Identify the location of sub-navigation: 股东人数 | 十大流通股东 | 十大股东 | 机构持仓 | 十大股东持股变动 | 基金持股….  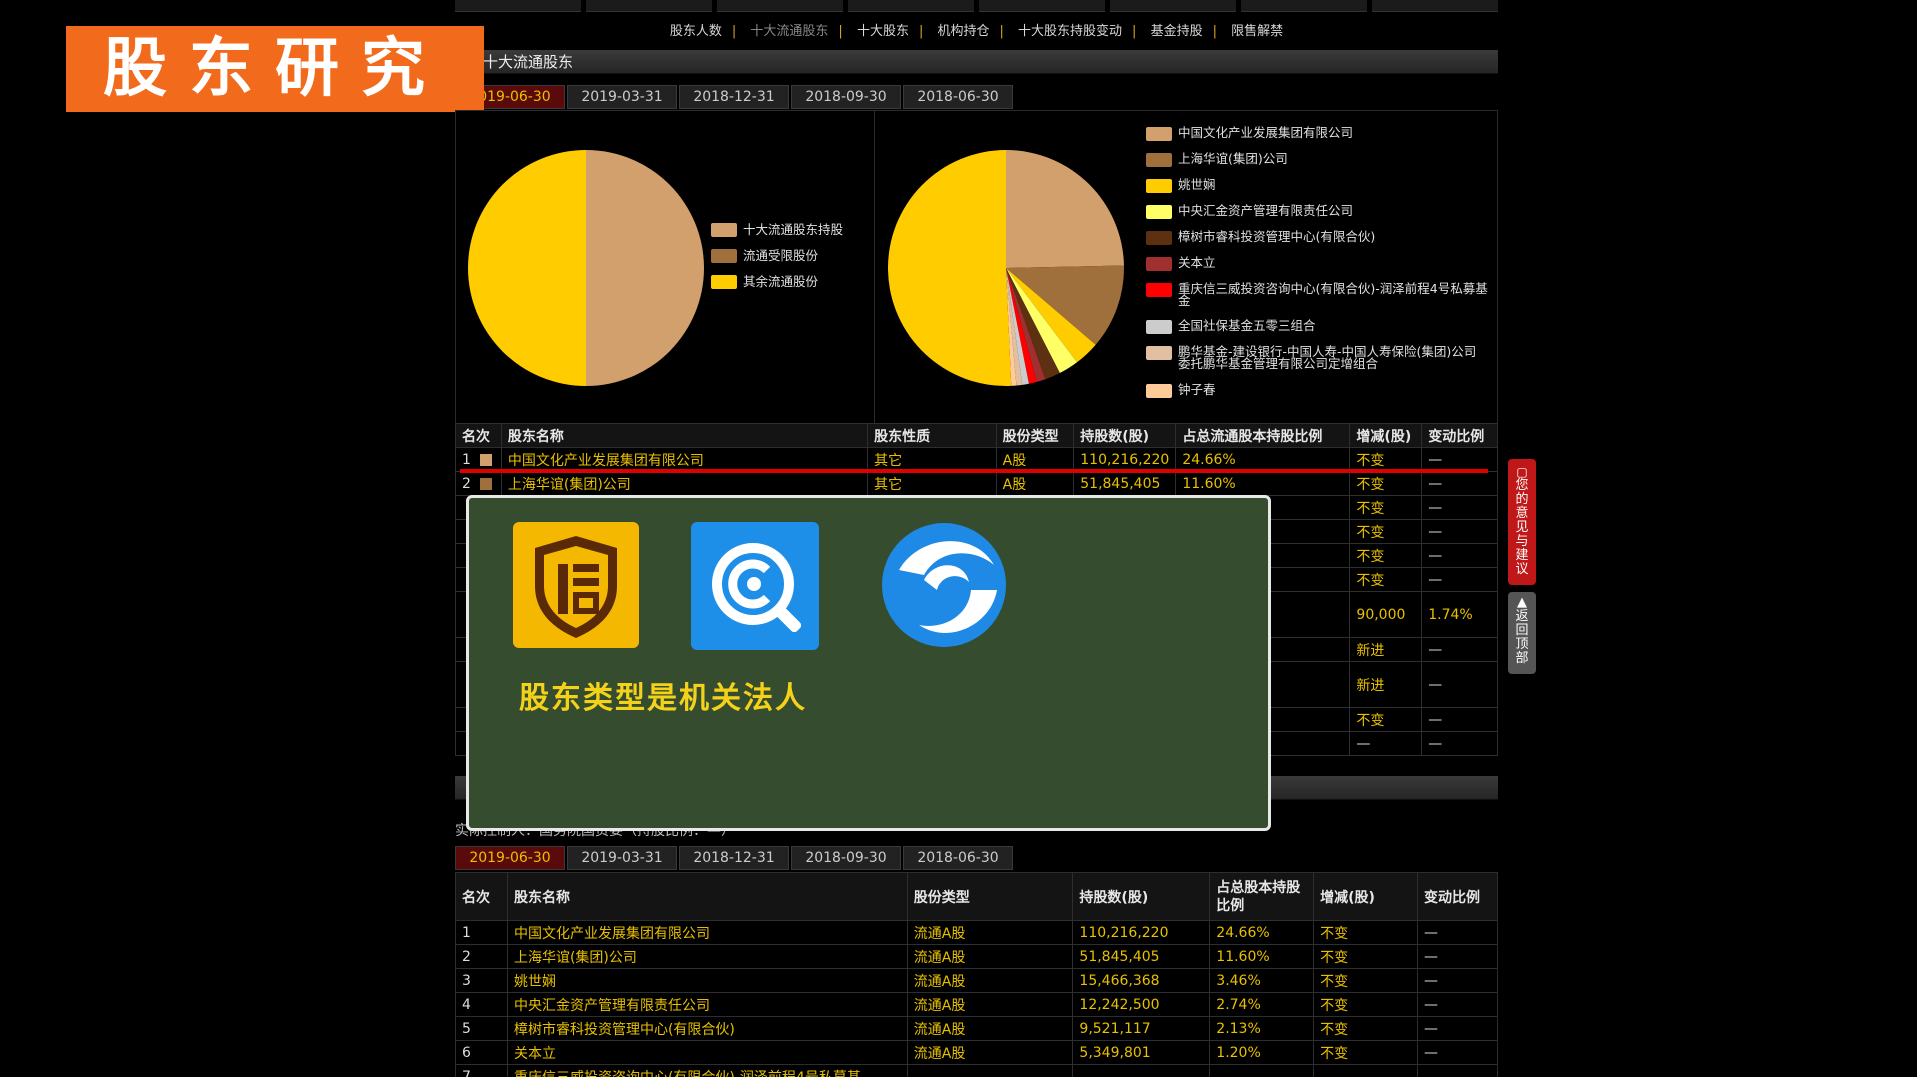
(976, 31).